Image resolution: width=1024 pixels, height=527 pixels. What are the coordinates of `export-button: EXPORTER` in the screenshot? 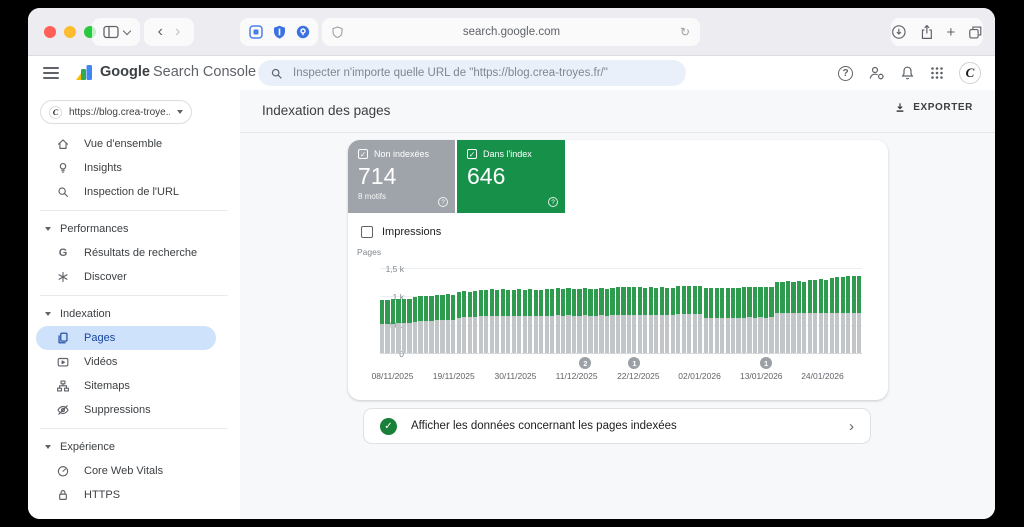 It's located at (933, 107).